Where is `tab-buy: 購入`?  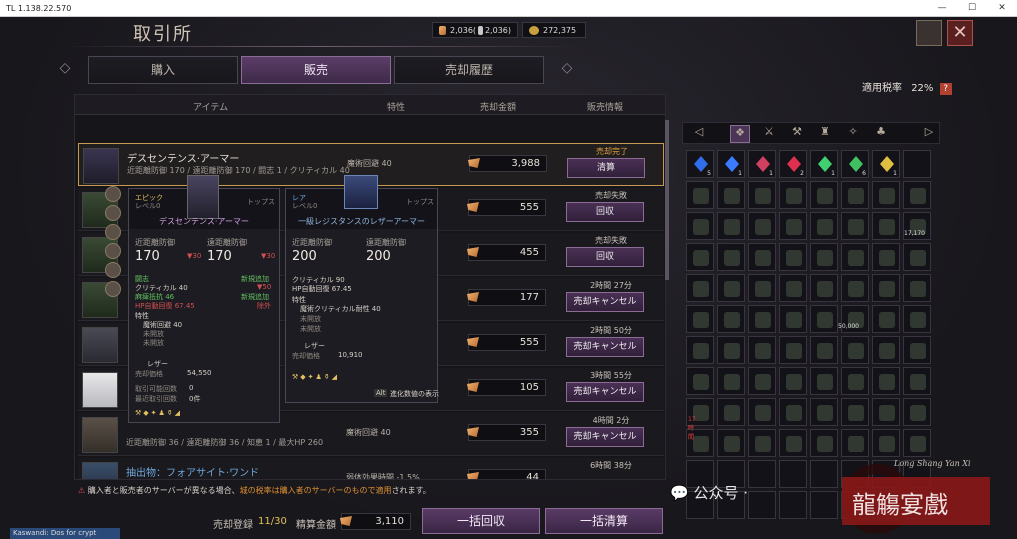
tab-buy: 購入 is located at coordinates (163, 70).